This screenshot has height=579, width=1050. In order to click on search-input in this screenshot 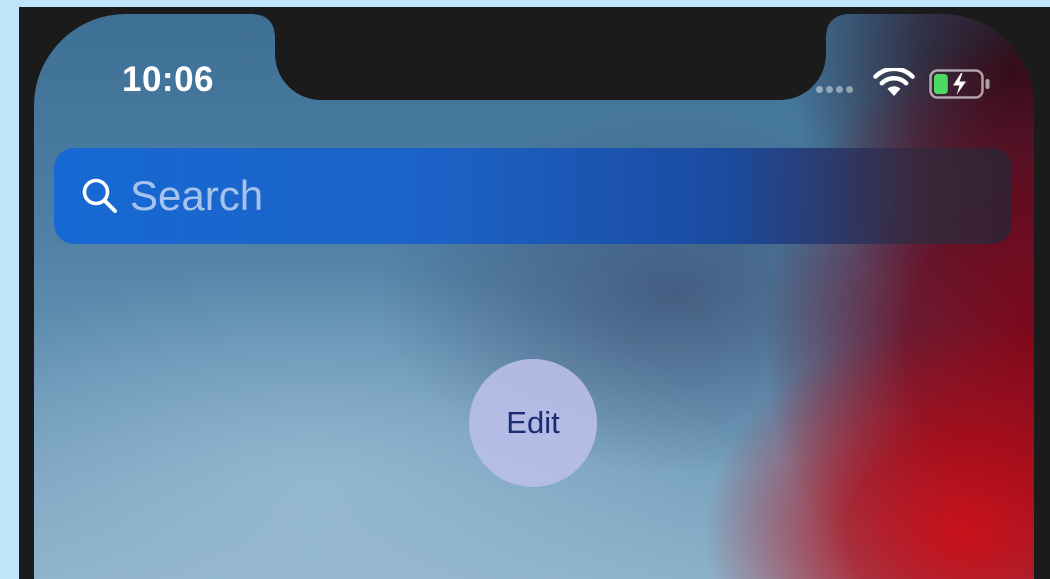, I will do `click(540, 196)`.